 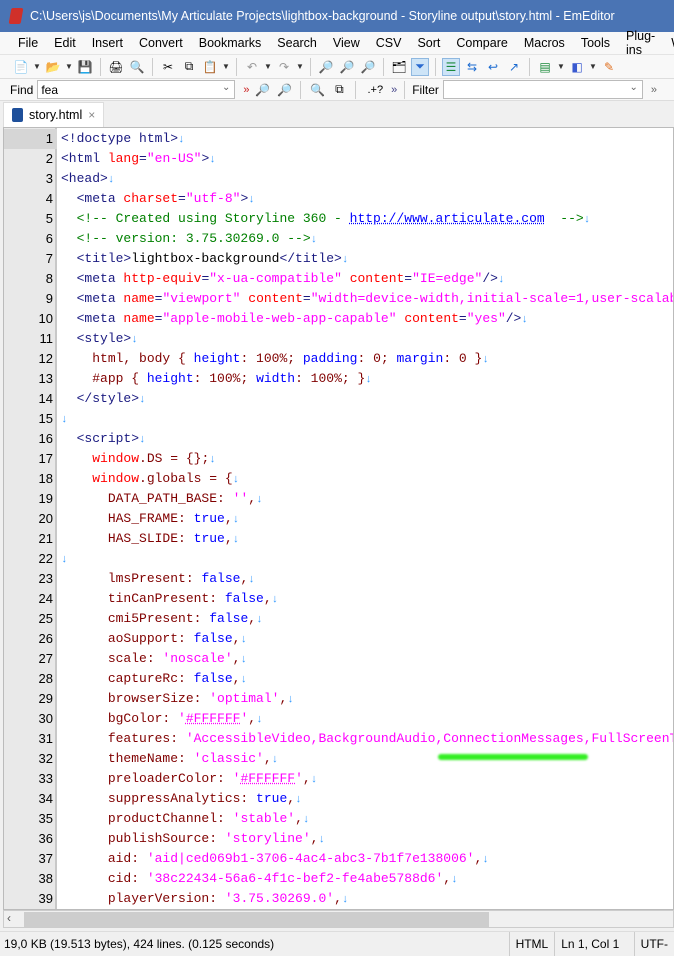 I want to click on encoding: UTF-, so click(x=653, y=944).